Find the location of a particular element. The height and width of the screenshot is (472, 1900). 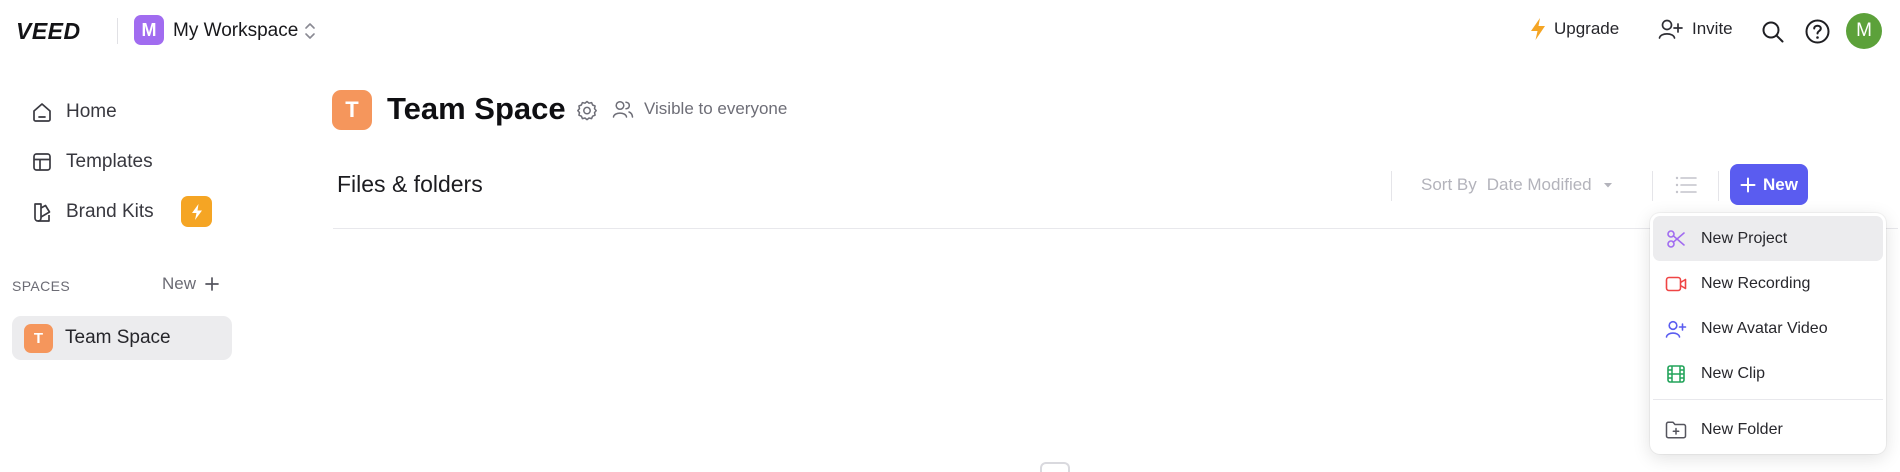

sidebar-item-label: Home is located at coordinates (91, 111).